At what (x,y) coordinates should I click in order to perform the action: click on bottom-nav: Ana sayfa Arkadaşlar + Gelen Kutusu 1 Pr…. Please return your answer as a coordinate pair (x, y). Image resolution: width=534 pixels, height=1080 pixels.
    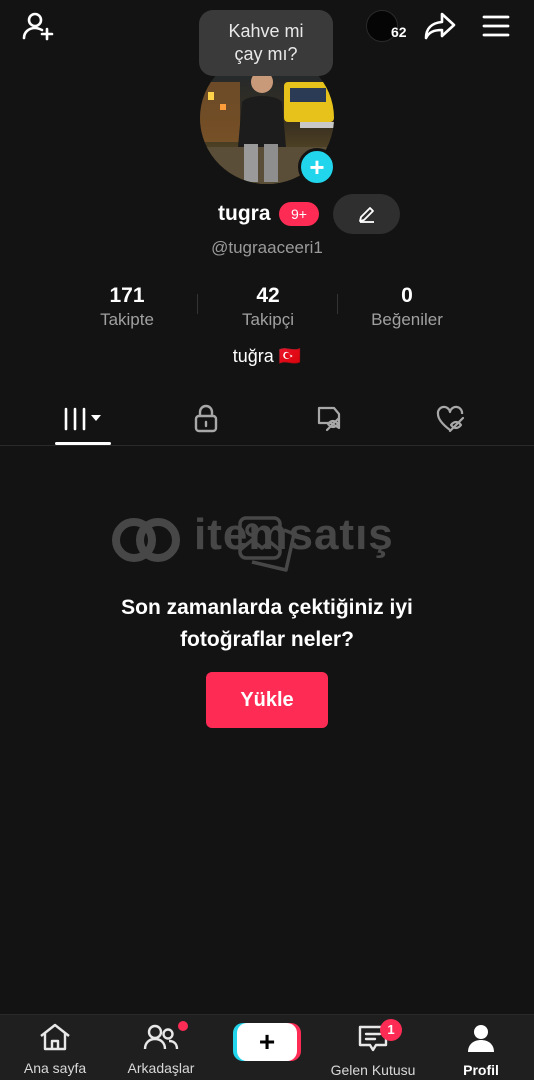
    Looking at the image, I should click on (267, 1047).